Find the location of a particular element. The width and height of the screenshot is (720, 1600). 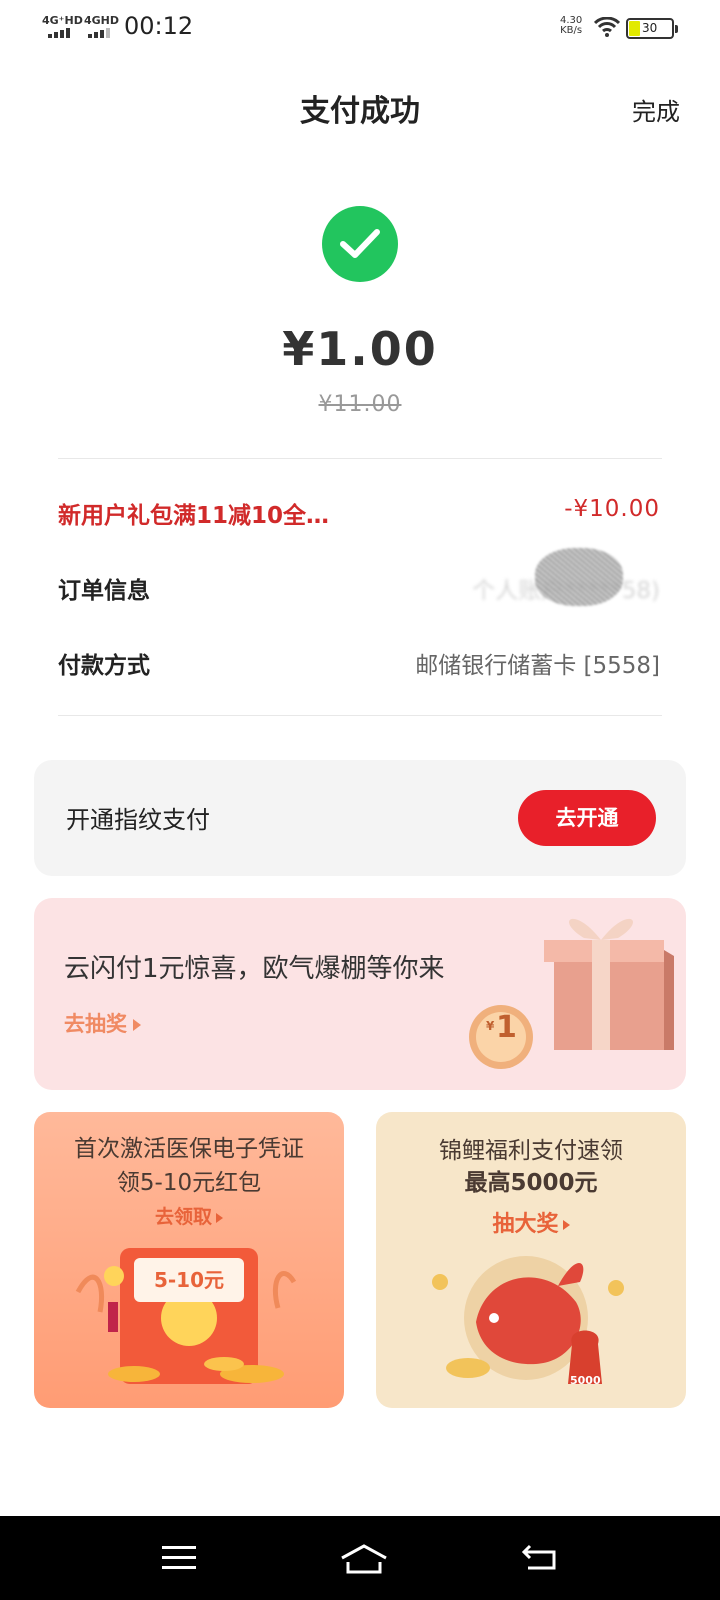

koi-card-link-label: 抽大奖 is located at coordinates (525, 1224).